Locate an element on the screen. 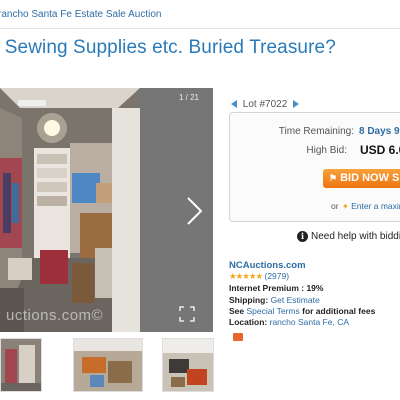  lot-navigation: Lot #7022 is located at coordinates (265, 104).